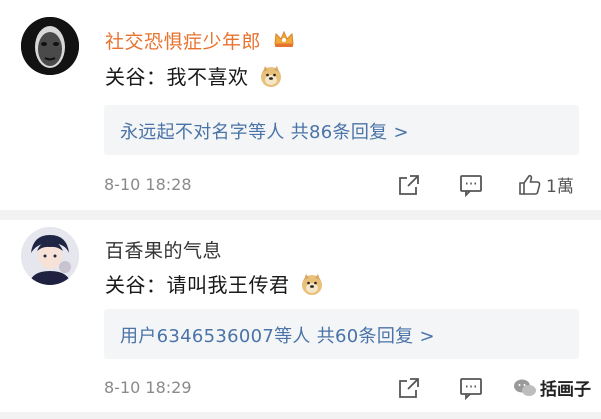 The image size is (601, 419). What do you see at coordinates (194, 75) in the screenshot?
I see `comment-text: 关谷：我不喜欢` at bounding box center [194, 75].